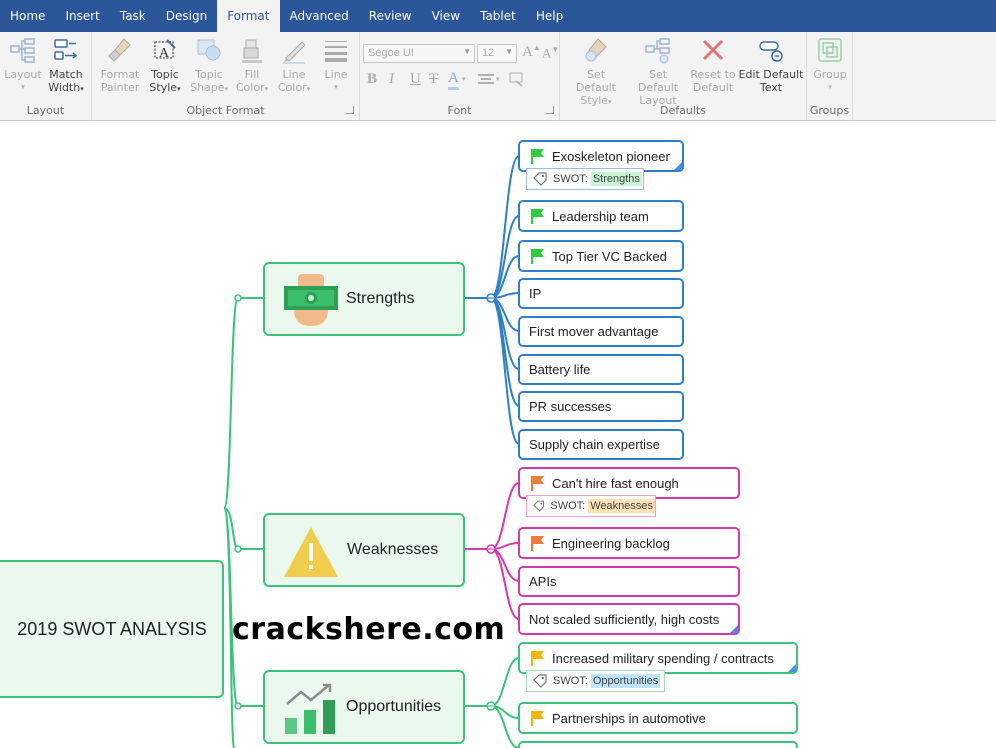  Describe the element at coordinates (27, 16) in the screenshot. I see `tab-home: Home` at that location.